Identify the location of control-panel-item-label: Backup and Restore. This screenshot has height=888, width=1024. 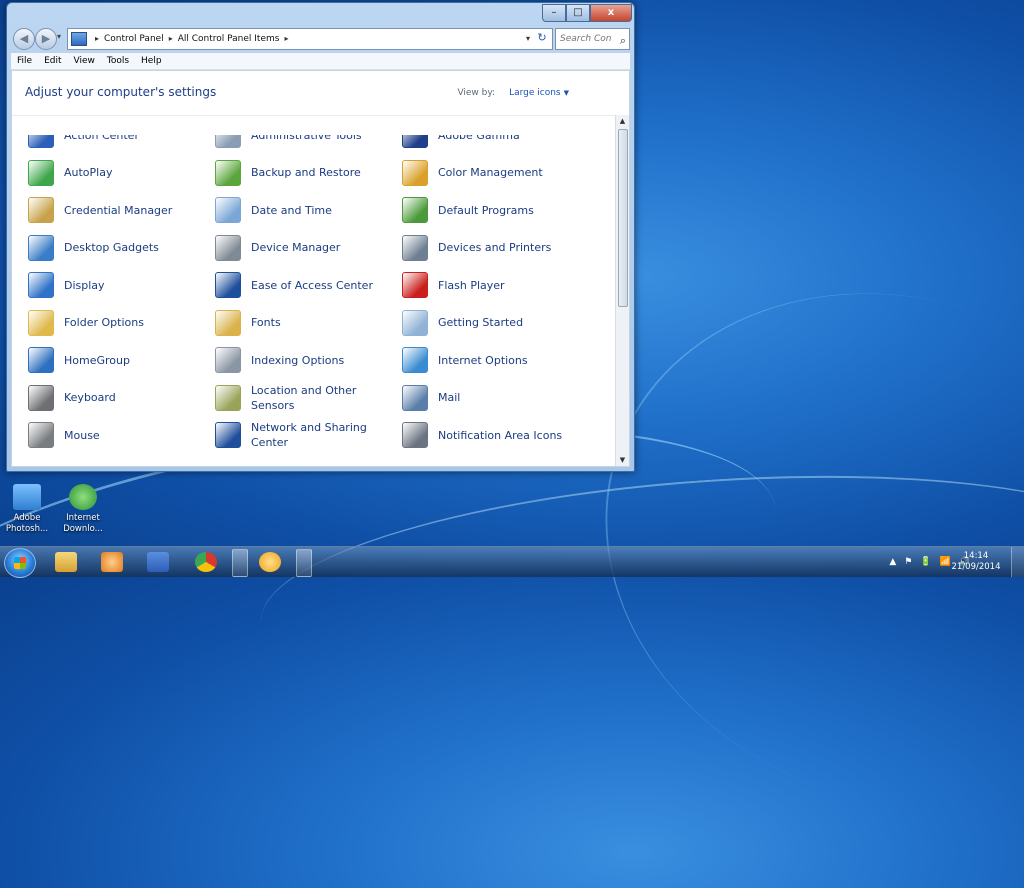
(306, 172).